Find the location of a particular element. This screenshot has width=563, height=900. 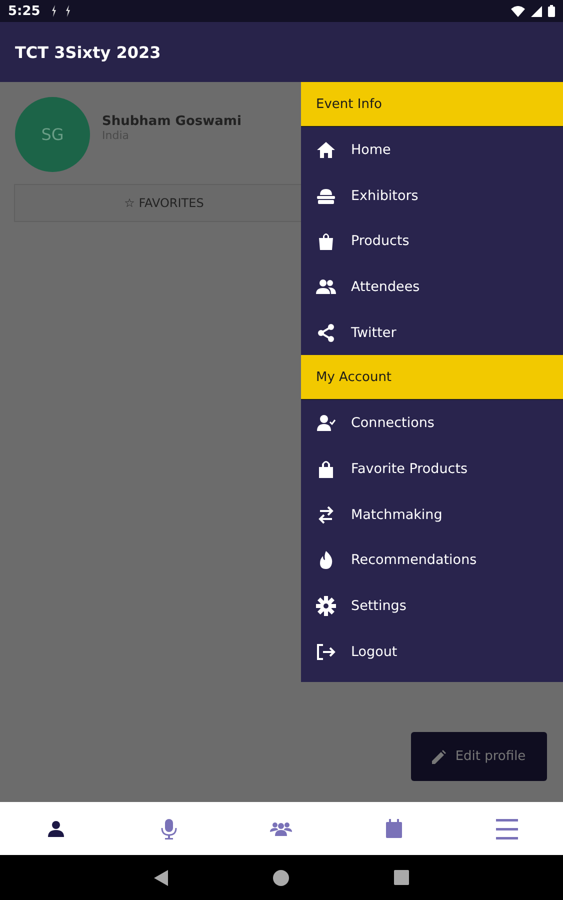

menu-item: Home is located at coordinates (432, 150).